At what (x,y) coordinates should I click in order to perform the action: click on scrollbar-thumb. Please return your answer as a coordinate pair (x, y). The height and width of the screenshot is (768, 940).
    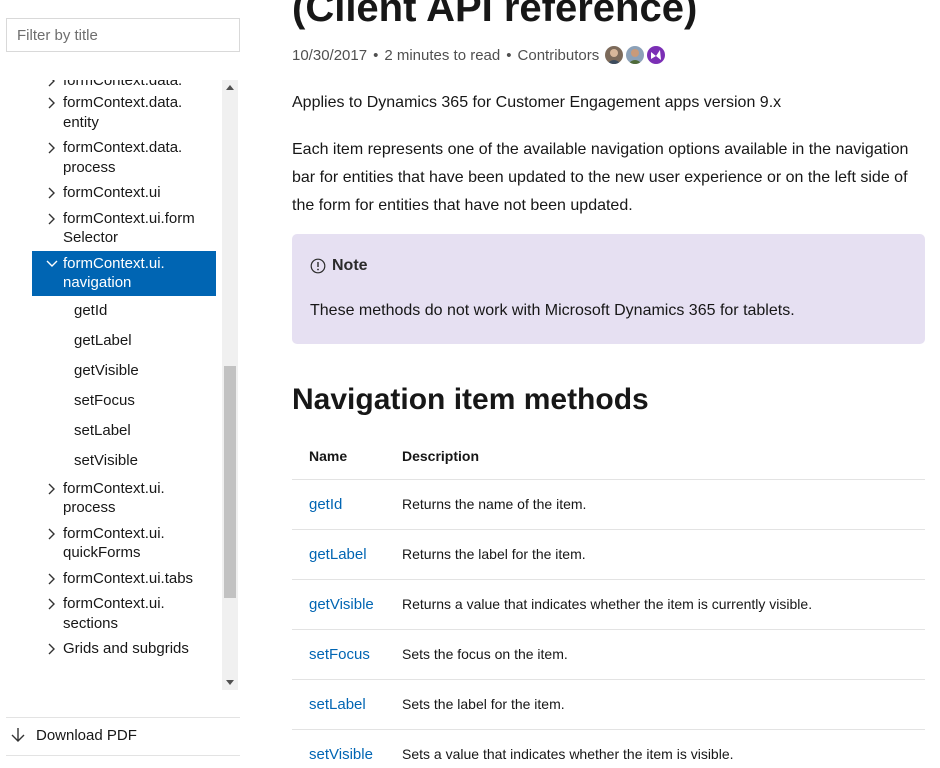
    Looking at the image, I should click on (230, 482).